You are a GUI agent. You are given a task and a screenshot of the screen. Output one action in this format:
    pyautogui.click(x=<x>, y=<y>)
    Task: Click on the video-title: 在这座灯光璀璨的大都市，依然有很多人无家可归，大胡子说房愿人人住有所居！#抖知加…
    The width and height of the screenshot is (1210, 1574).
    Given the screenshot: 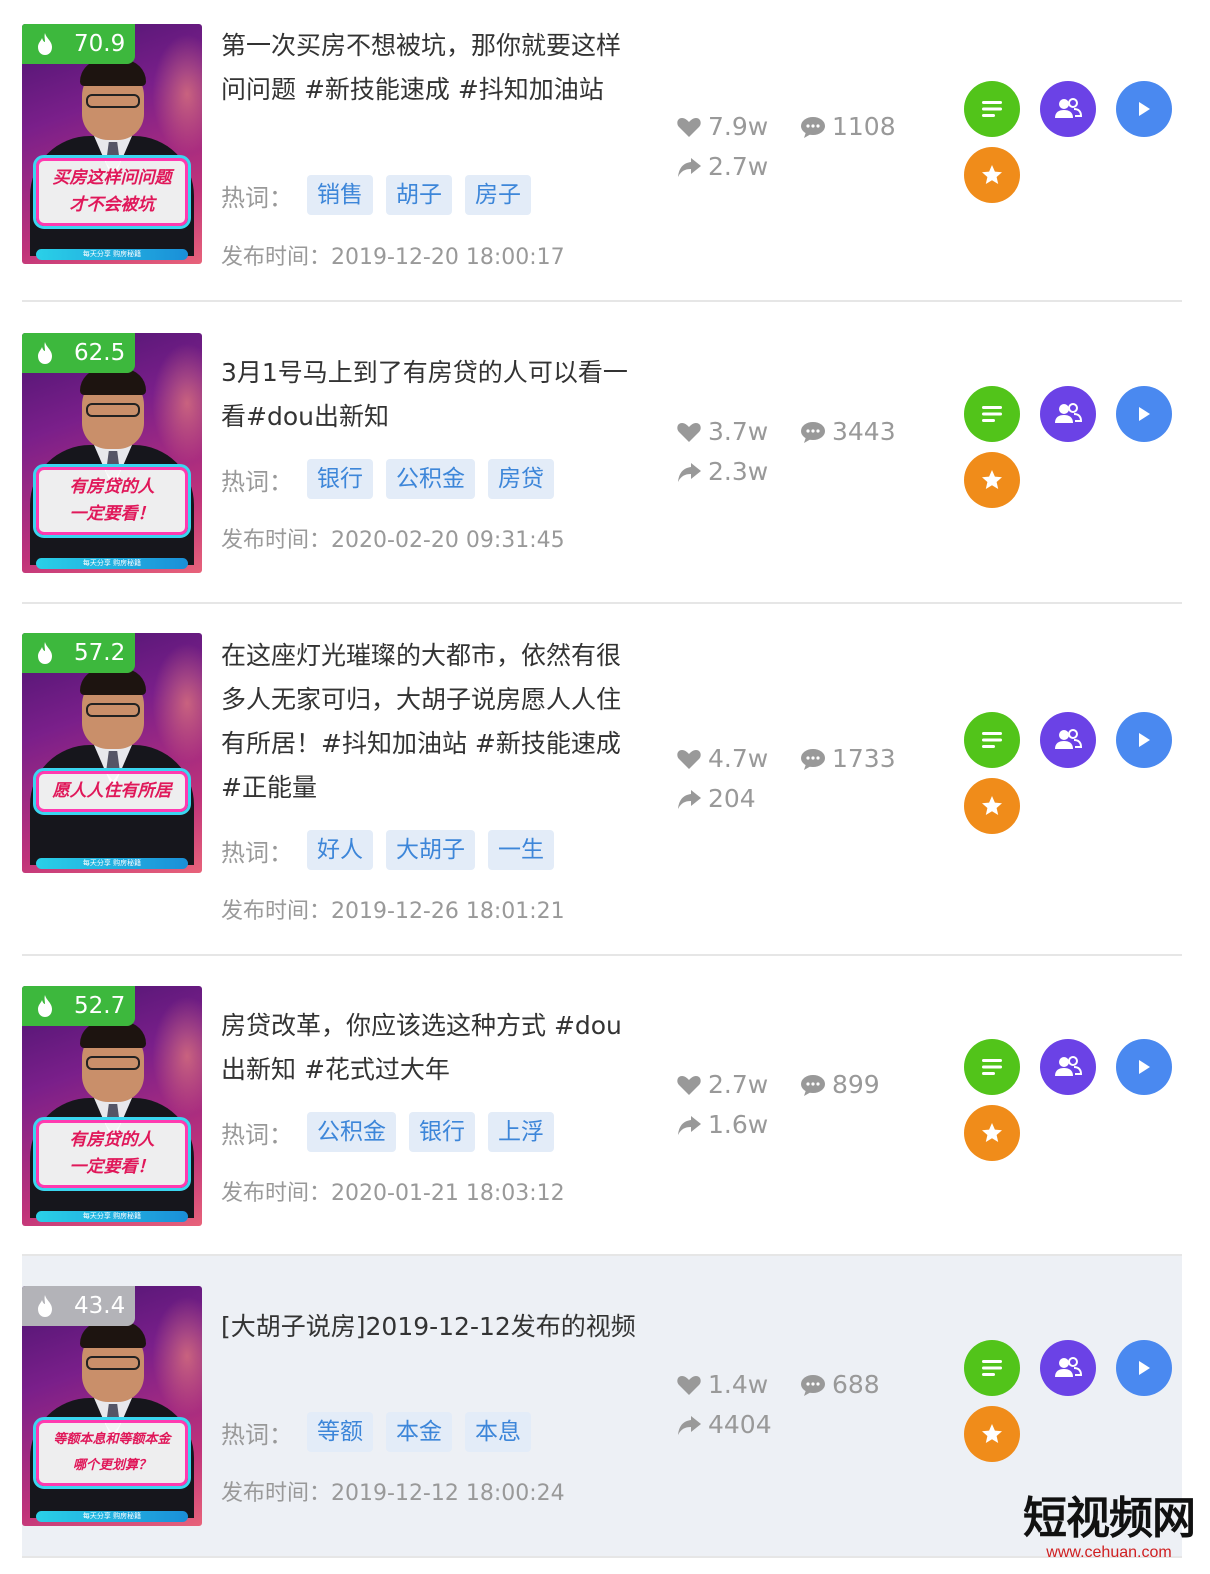 What is the action you would take?
    pyautogui.click(x=431, y=722)
    